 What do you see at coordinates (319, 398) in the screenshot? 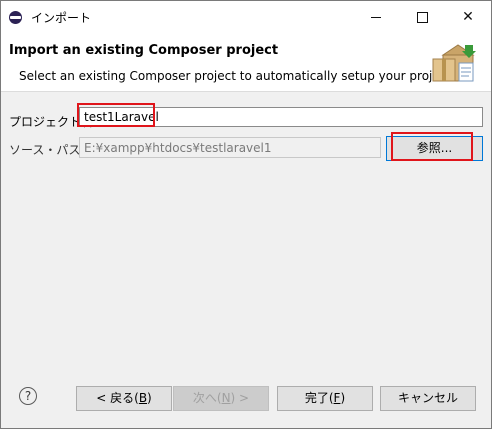
I see `finish-label: 完了(` at bounding box center [319, 398].